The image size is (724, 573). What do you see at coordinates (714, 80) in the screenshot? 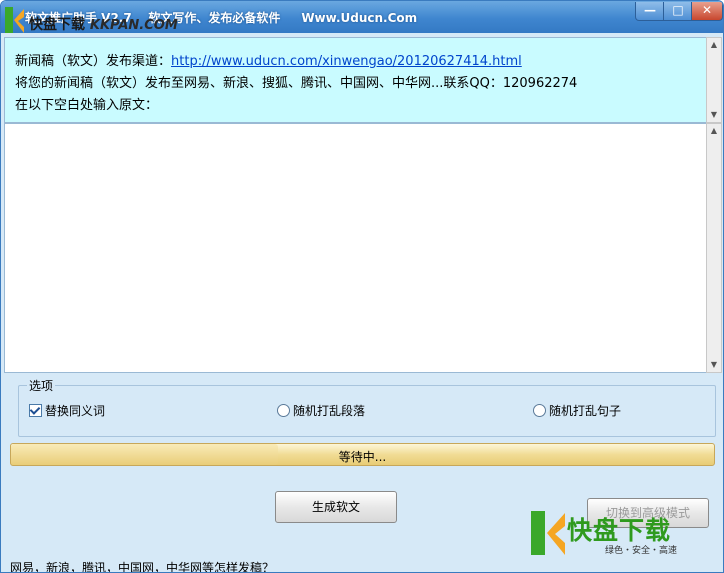
I see `info-scrollbar: ▲ ▼` at bounding box center [714, 80].